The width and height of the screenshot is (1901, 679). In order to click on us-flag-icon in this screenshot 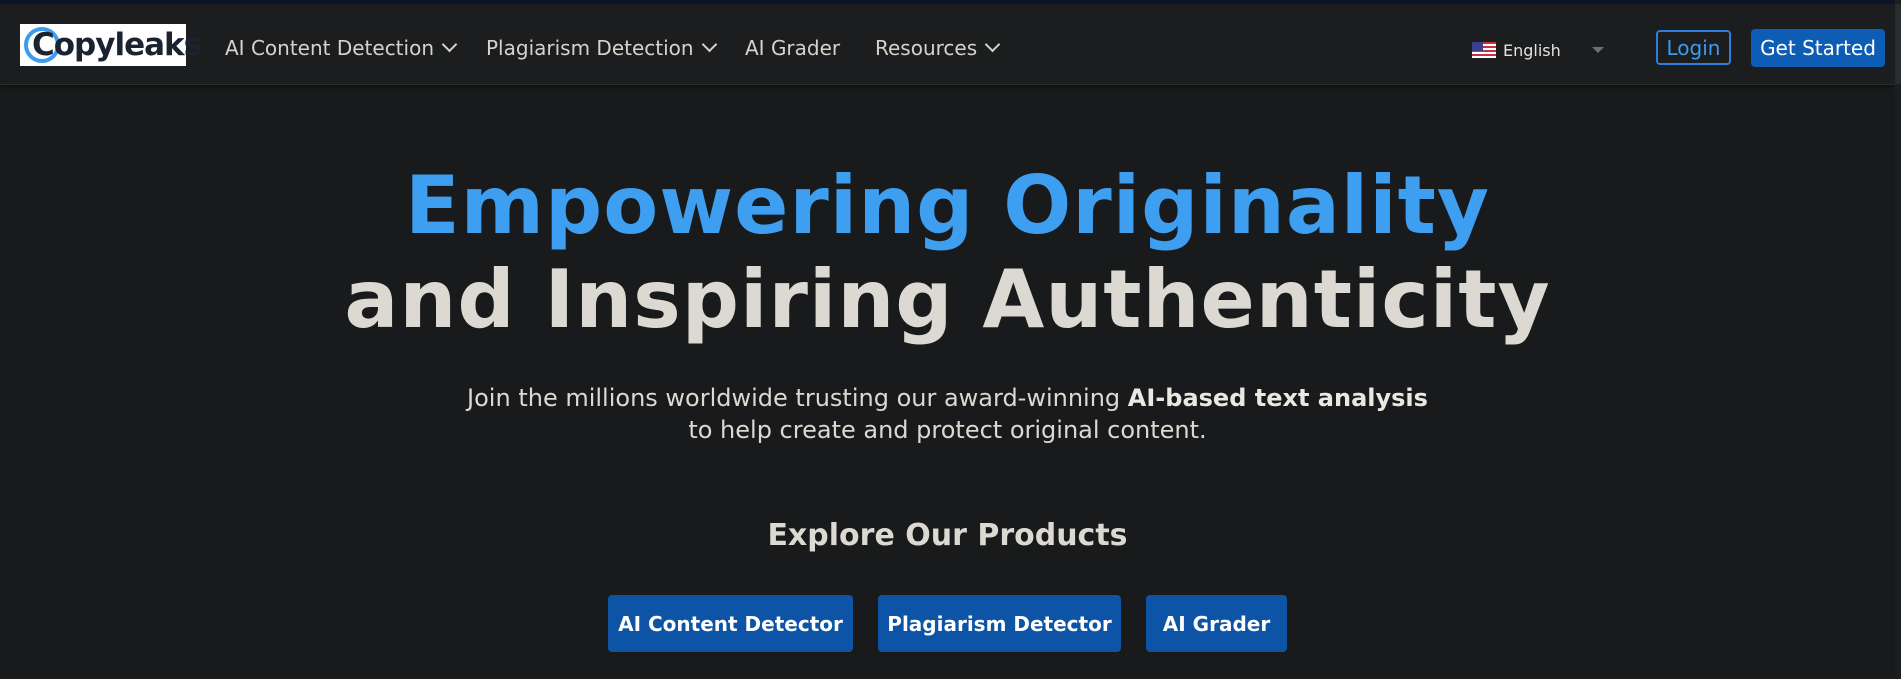, I will do `click(1484, 50)`.